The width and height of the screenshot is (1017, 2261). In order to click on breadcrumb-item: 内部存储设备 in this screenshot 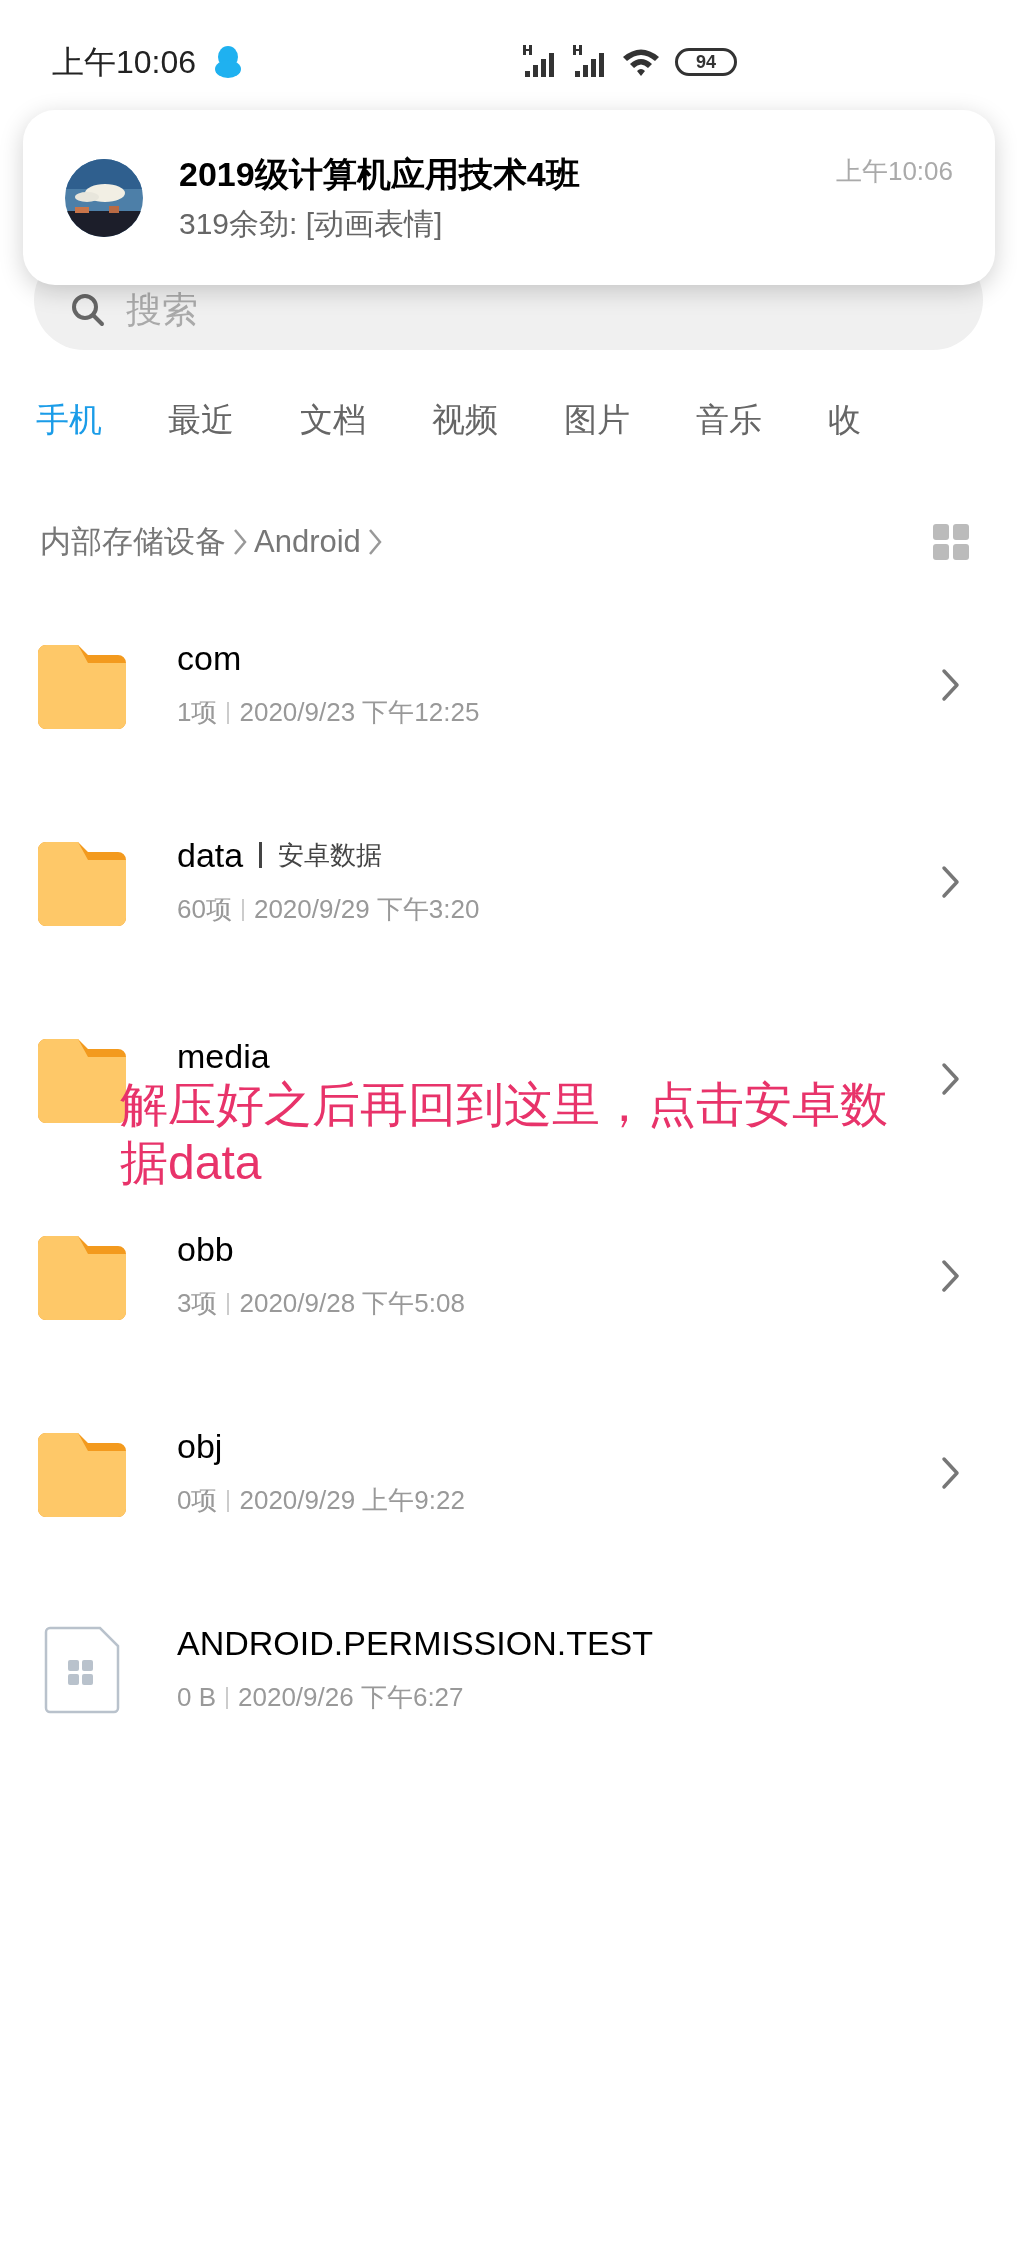, I will do `click(133, 542)`.